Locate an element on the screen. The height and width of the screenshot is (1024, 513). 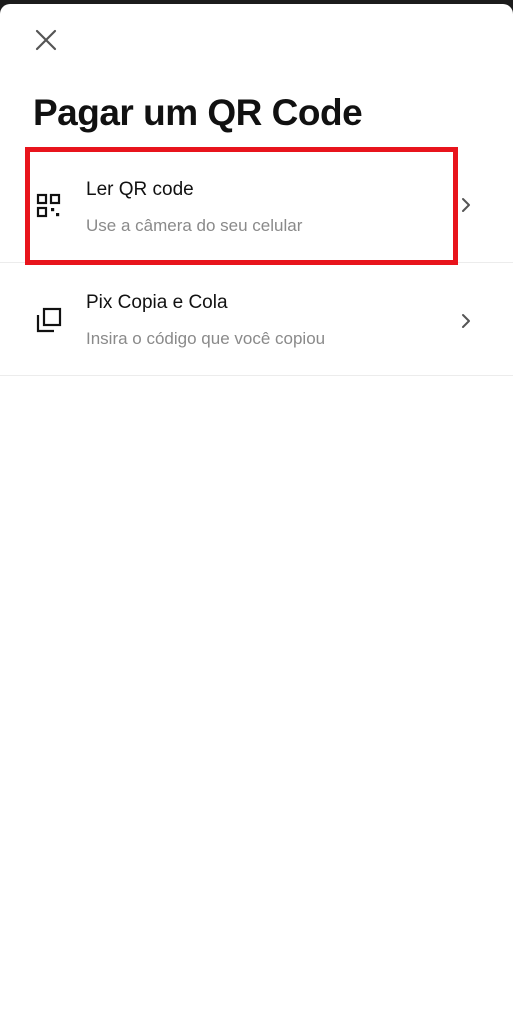
close-icon is located at coordinates (46, 42).